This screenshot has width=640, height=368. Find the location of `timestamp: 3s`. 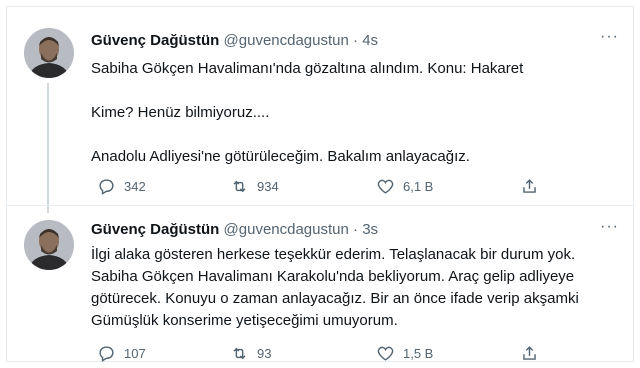

timestamp: 3s is located at coordinates (370, 229).